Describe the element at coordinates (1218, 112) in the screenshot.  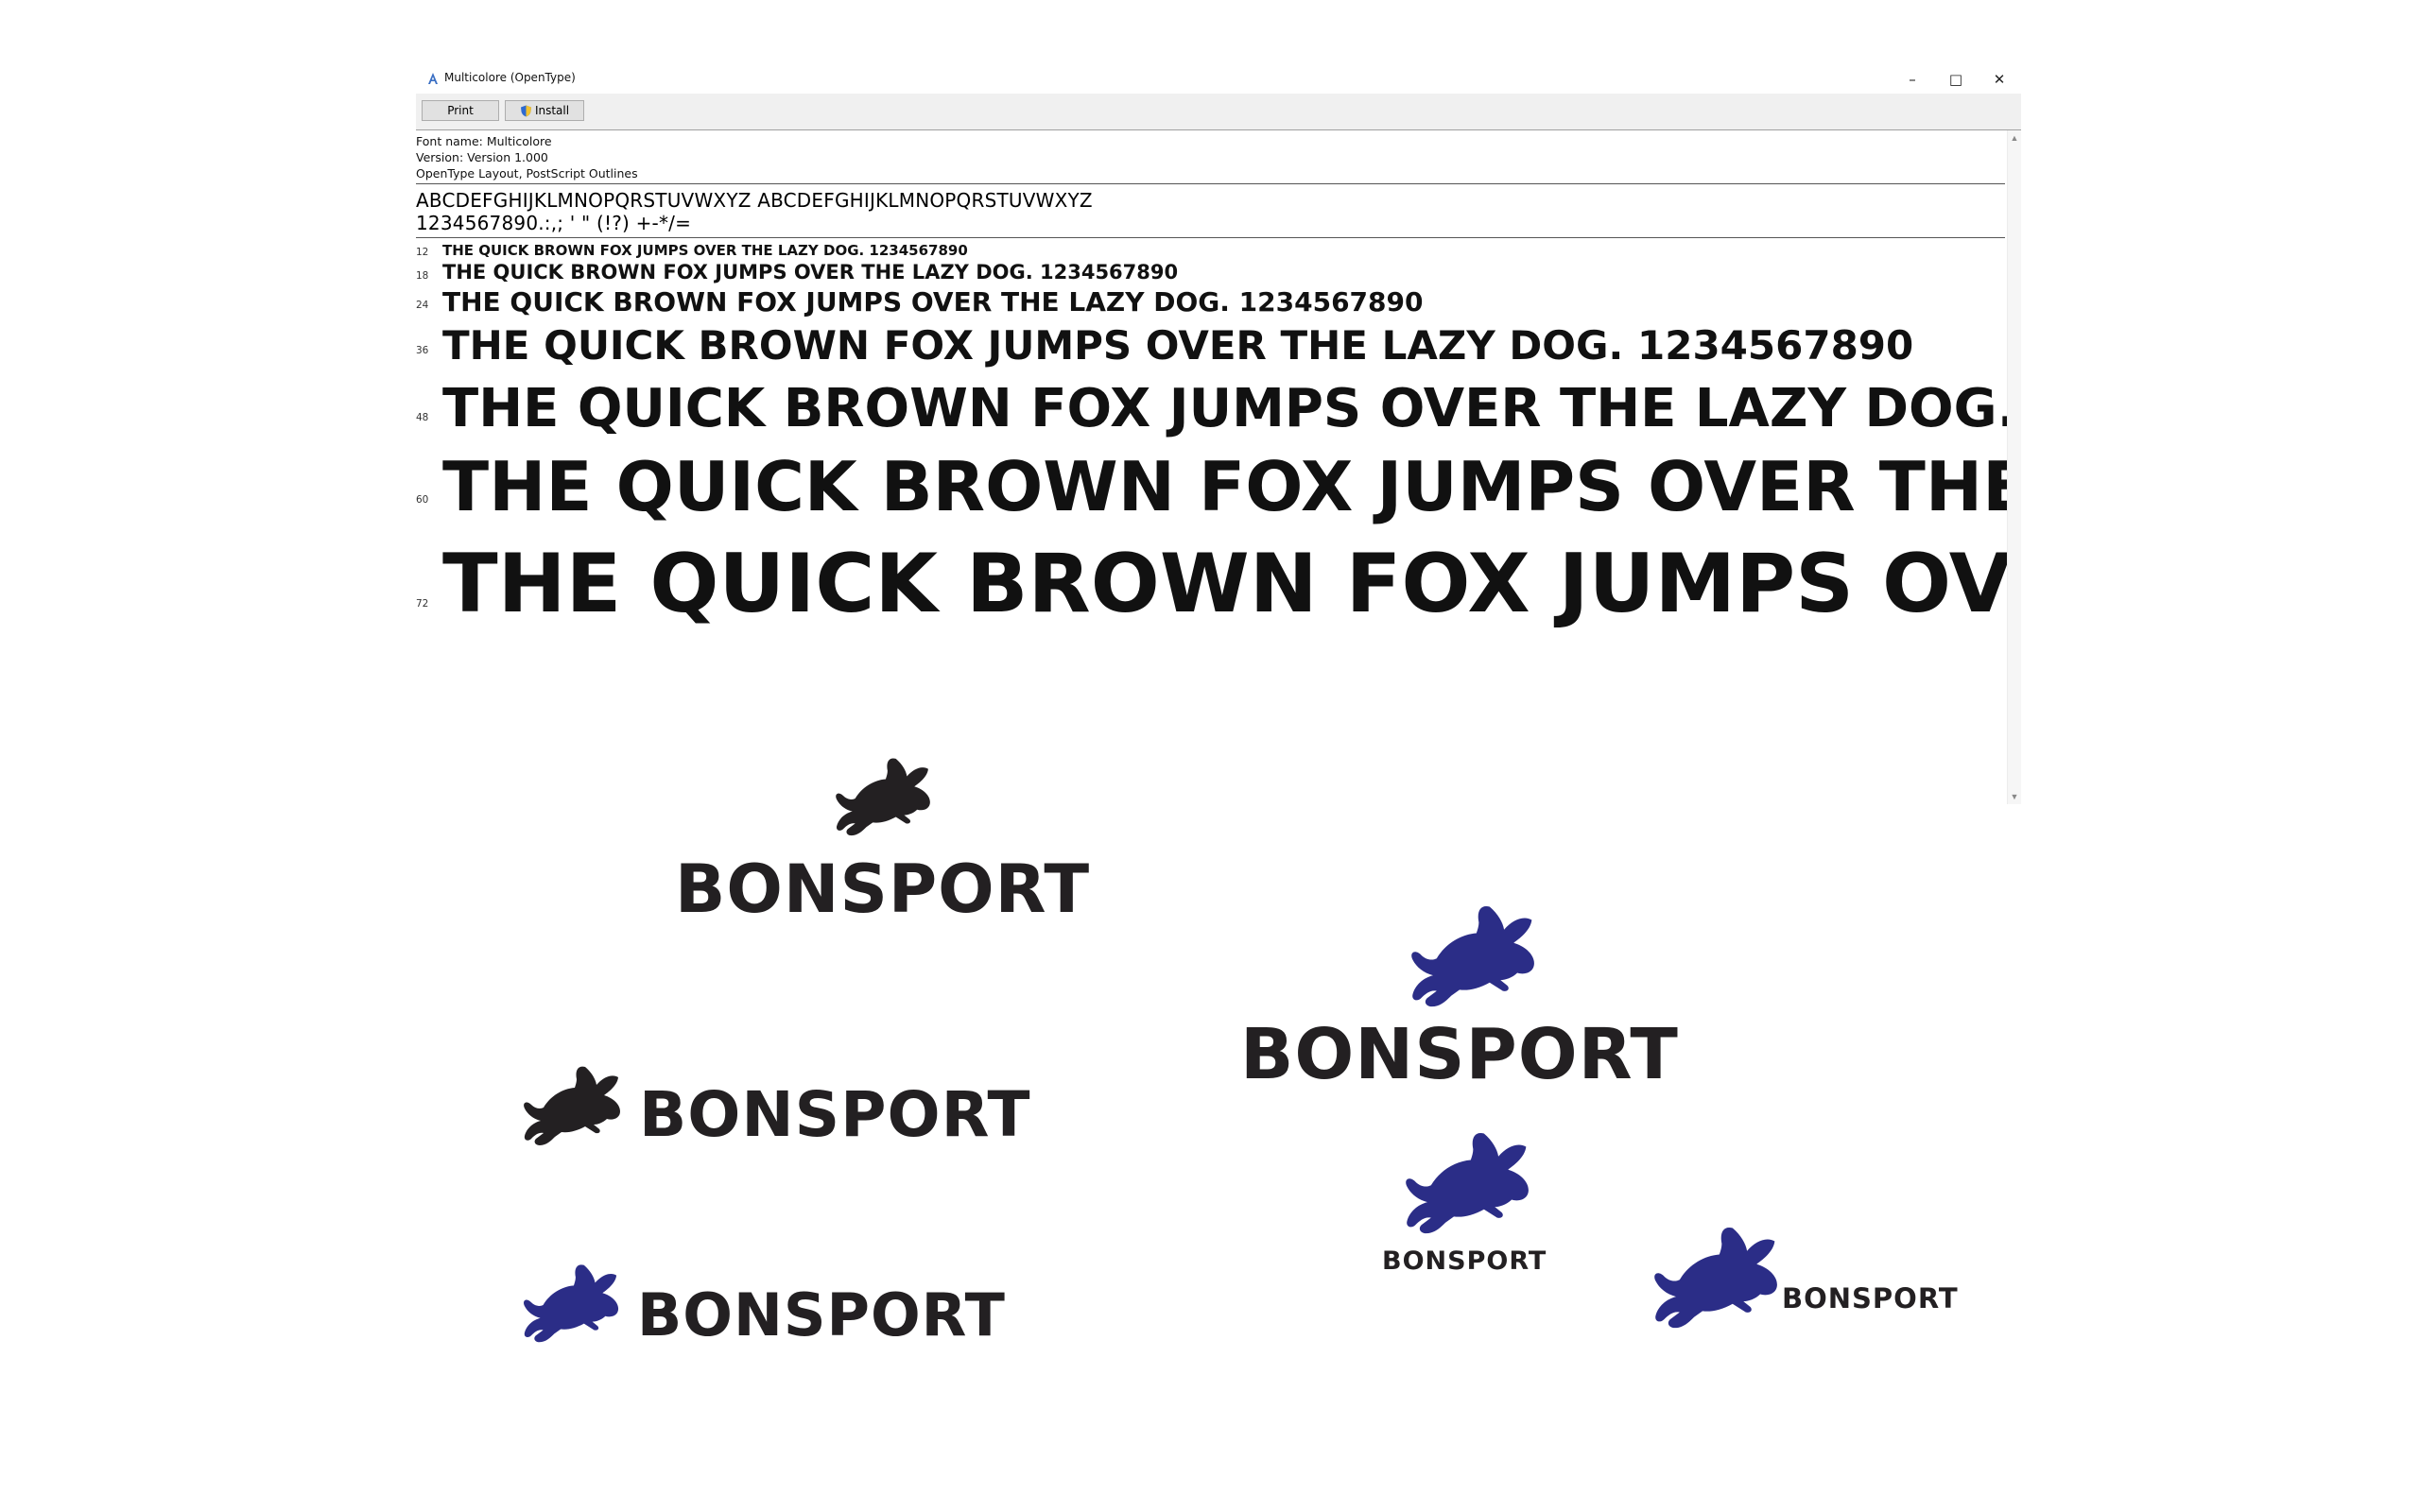
I see `toolbar: Print Install` at that location.